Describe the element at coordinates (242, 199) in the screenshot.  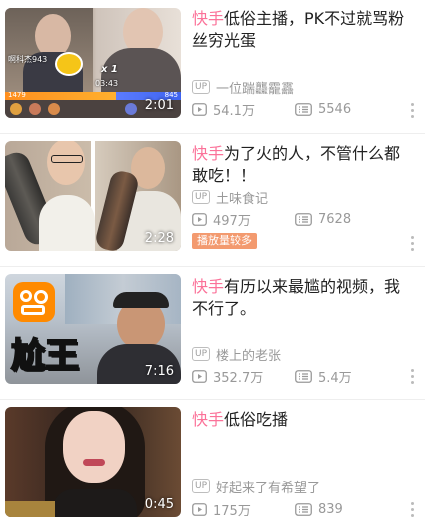
I see `uploader-name: 土味食记` at that location.